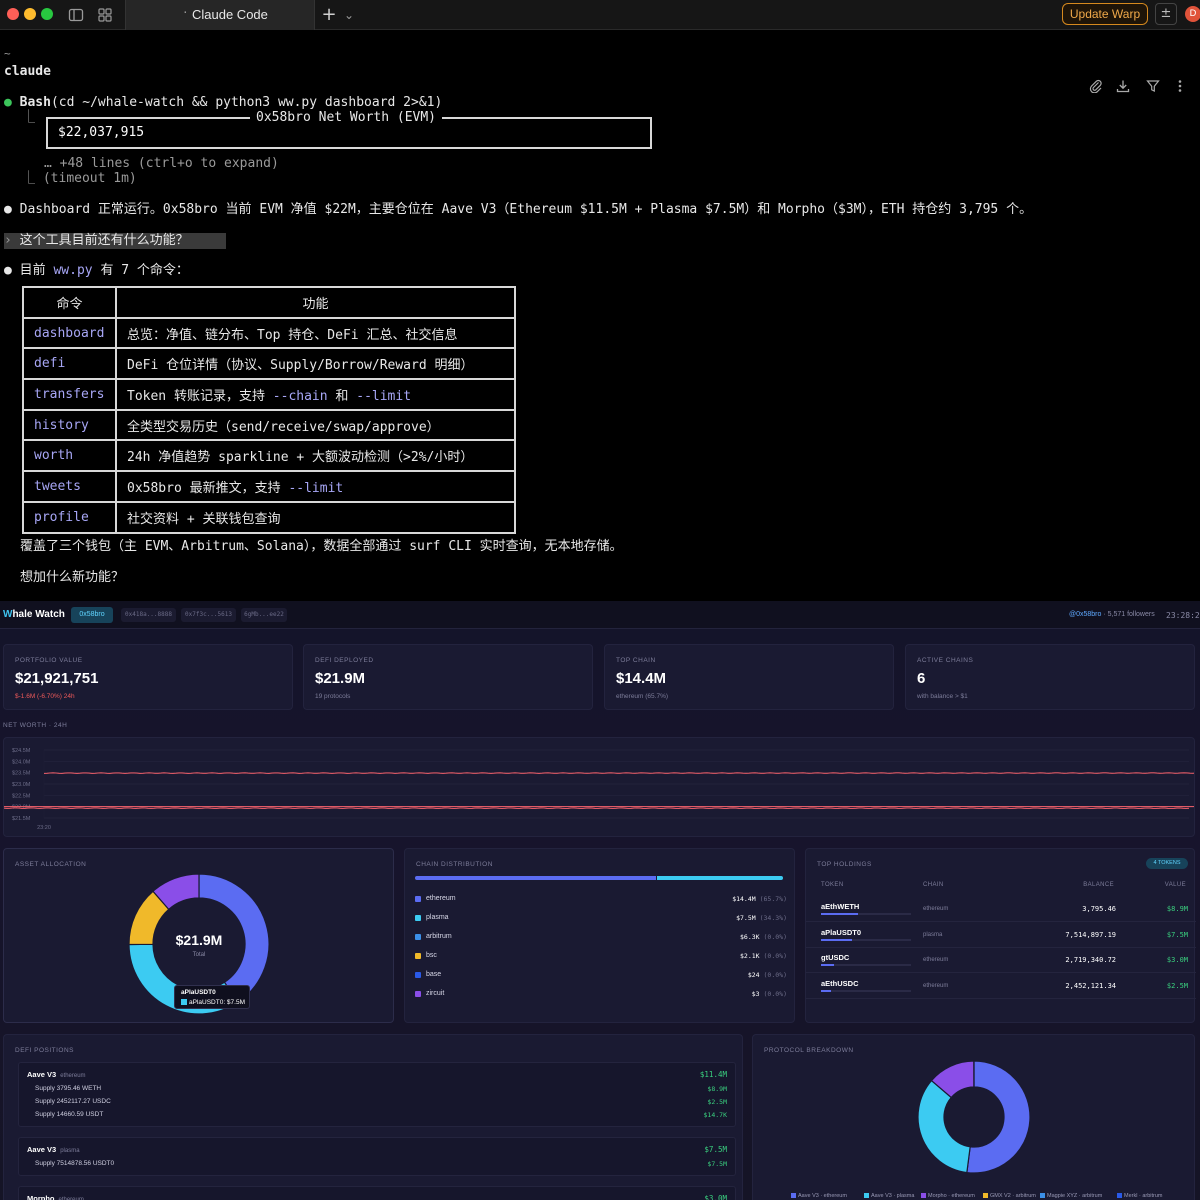 This screenshot has height=1200, width=1200. I want to click on table-header-command: 命令, so click(69, 302).